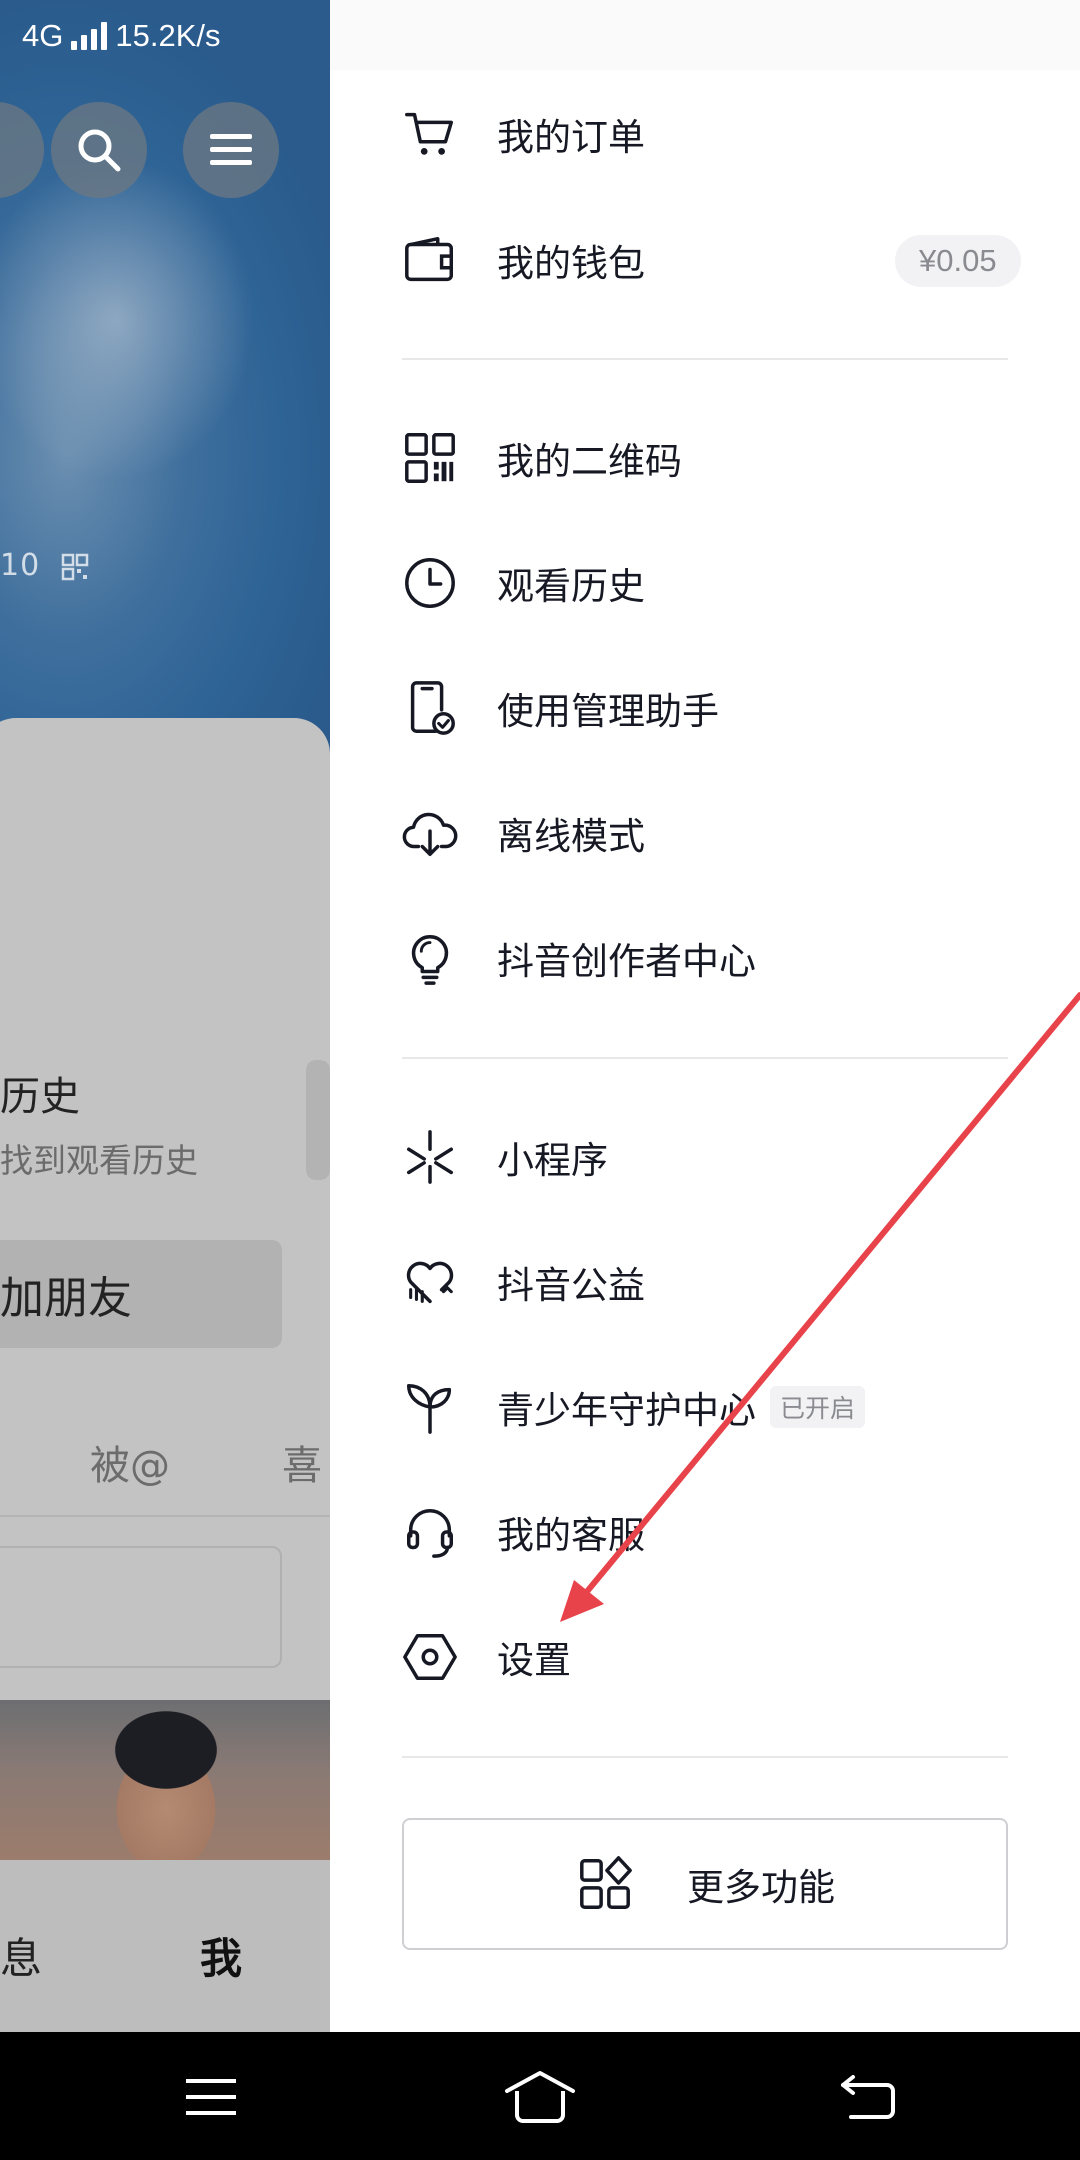  I want to click on network-speed: 15.2K/s, so click(168, 35).